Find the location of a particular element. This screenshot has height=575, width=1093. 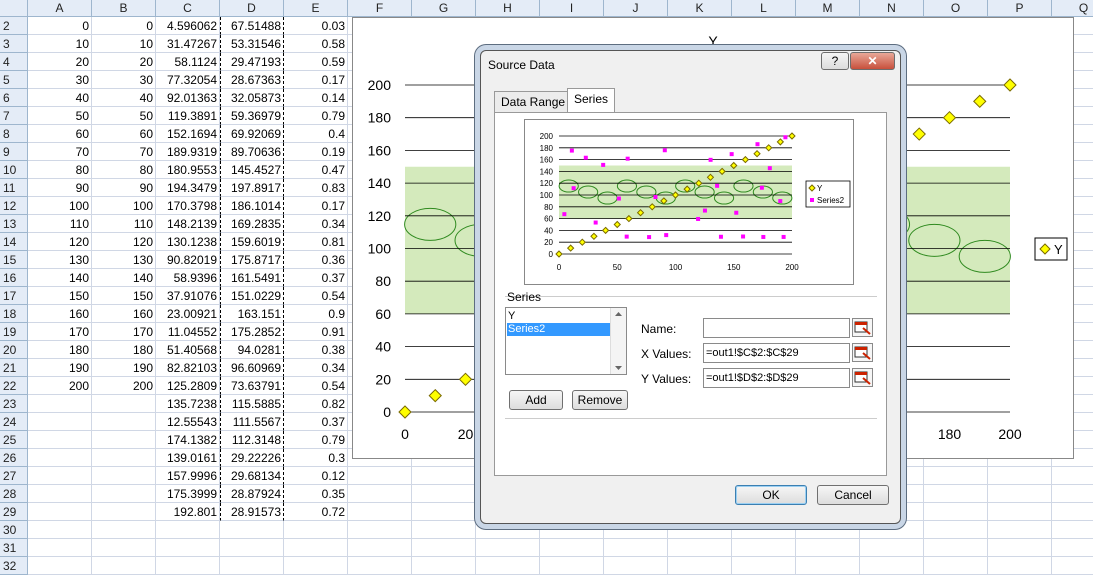

cell: 148.2139 is located at coordinates (188, 224).